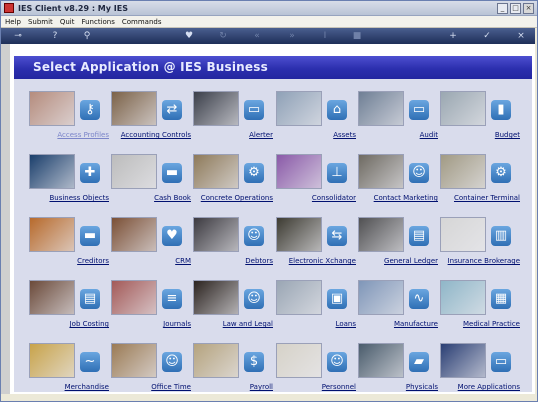 This screenshot has height=402, width=538. What do you see at coordinates (13, 22) in the screenshot?
I see `menu-help: Help` at bounding box center [13, 22].